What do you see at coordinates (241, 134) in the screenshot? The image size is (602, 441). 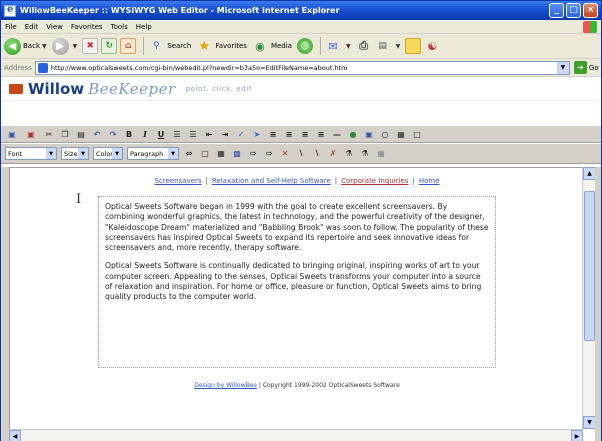 I see `check-spelling-icon: ✓` at bounding box center [241, 134].